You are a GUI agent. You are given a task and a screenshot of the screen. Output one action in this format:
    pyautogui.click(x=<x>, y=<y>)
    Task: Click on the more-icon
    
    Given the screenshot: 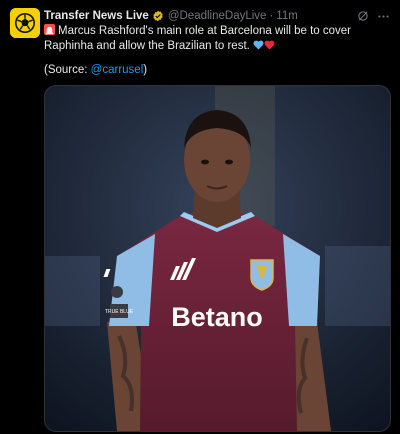 What is the action you would take?
    pyautogui.click(x=383, y=16)
    